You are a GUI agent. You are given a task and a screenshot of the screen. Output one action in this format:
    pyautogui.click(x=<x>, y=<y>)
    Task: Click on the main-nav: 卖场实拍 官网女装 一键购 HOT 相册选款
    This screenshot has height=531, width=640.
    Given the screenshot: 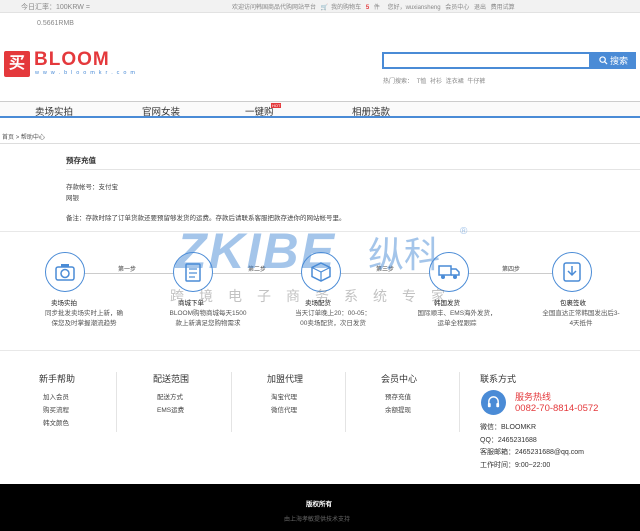 What is the action you would take?
    pyautogui.click(x=320, y=109)
    